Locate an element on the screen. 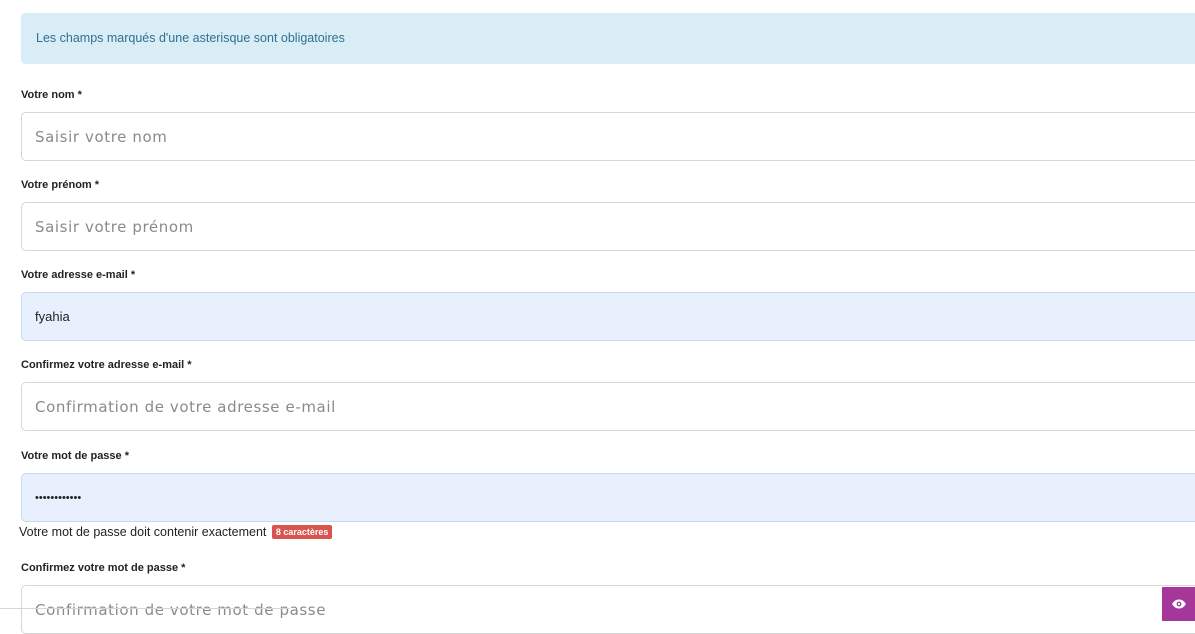  password-confirm-input is located at coordinates (608, 609).